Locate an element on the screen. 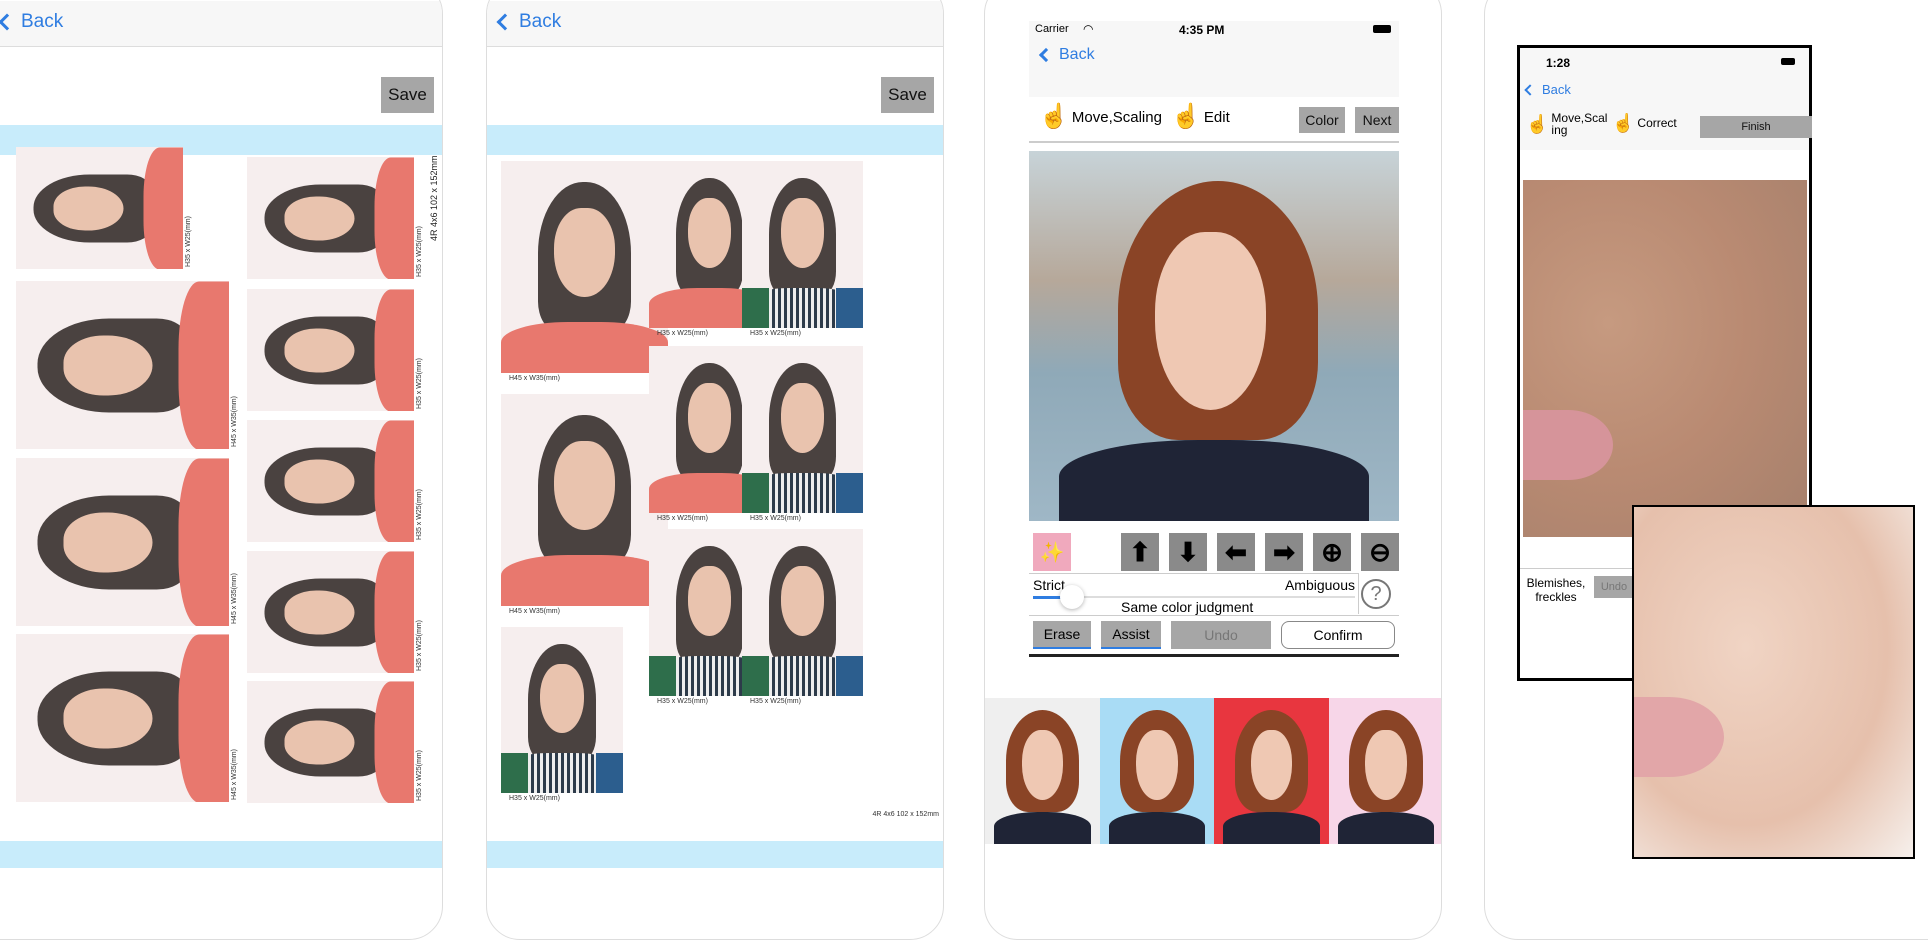  top-band is located at coordinates (715, 140).